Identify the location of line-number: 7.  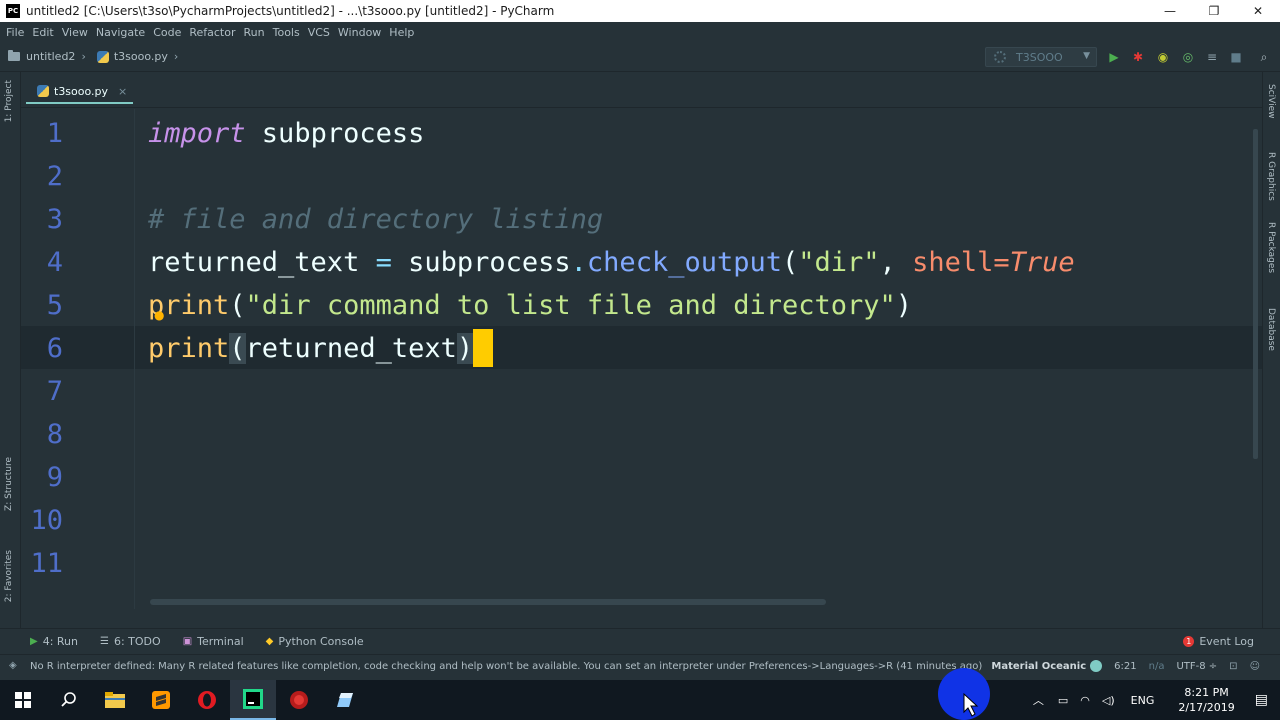
(54, 391).